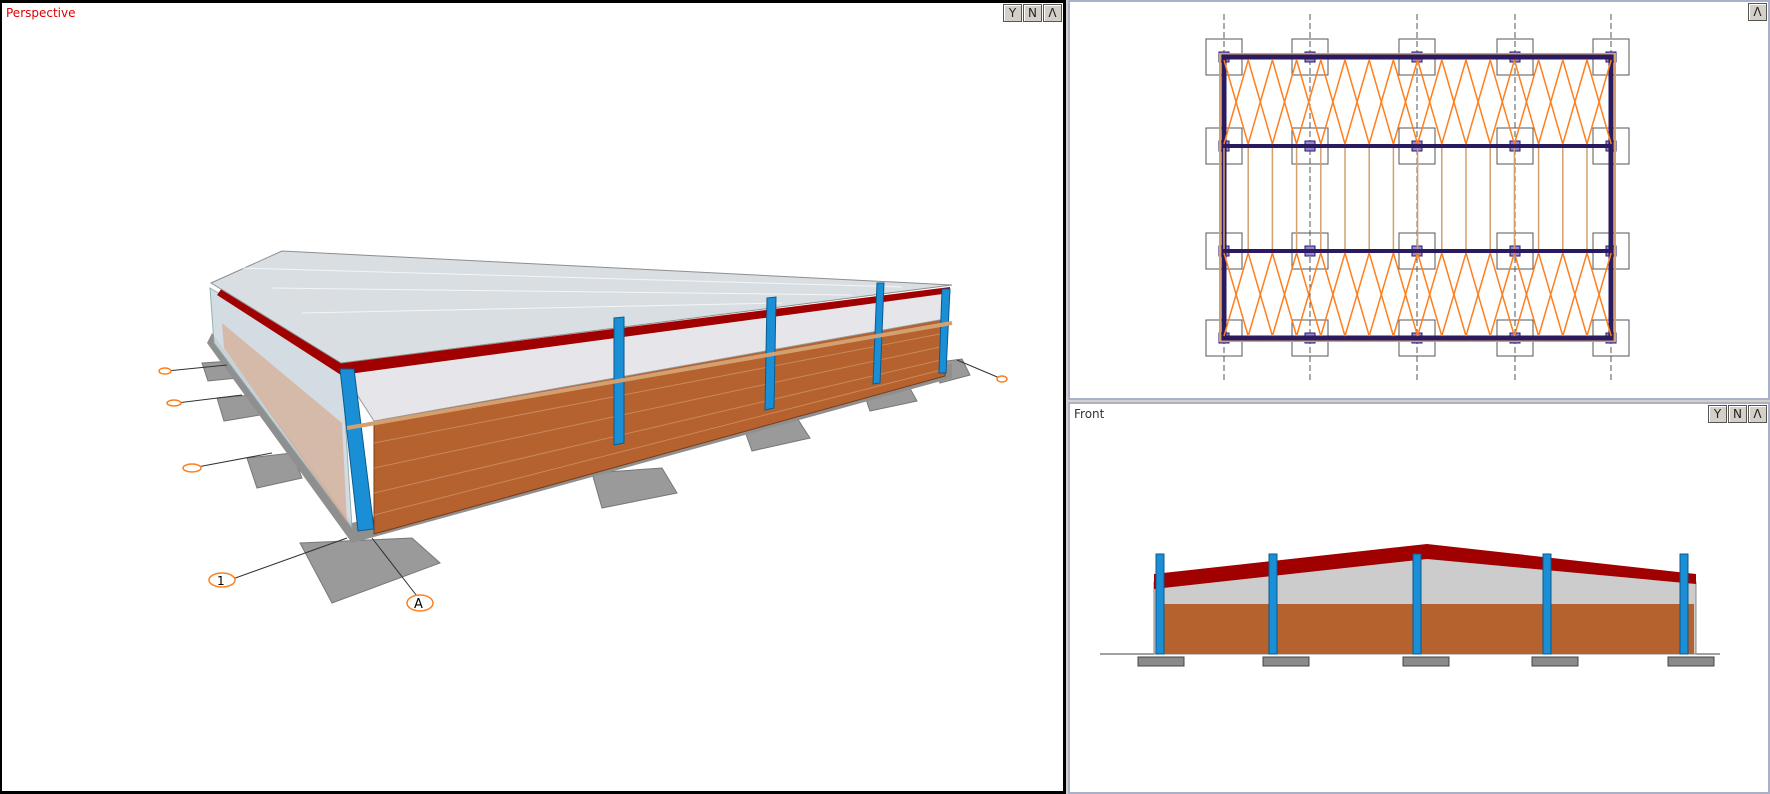 The height and width of the screenshot is (794, 1770). What do you see at coordinates (221, 581) in the screenshot?
I see `grid-label-1: 1` at bounding box center [221, 581].